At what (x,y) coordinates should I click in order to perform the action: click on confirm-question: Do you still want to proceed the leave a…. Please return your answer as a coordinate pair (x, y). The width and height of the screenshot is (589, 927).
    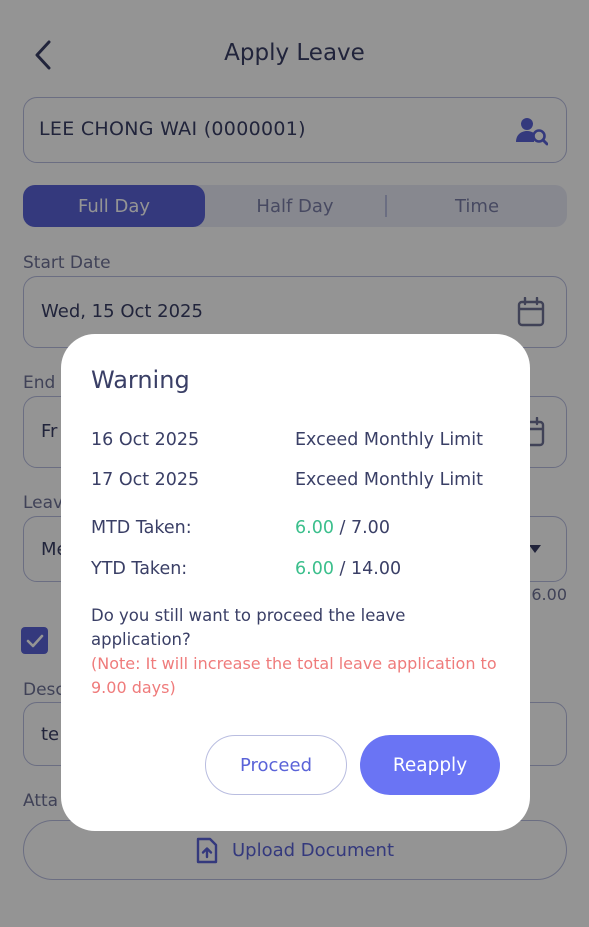
    Looking at the image, I should click on (248, 627).